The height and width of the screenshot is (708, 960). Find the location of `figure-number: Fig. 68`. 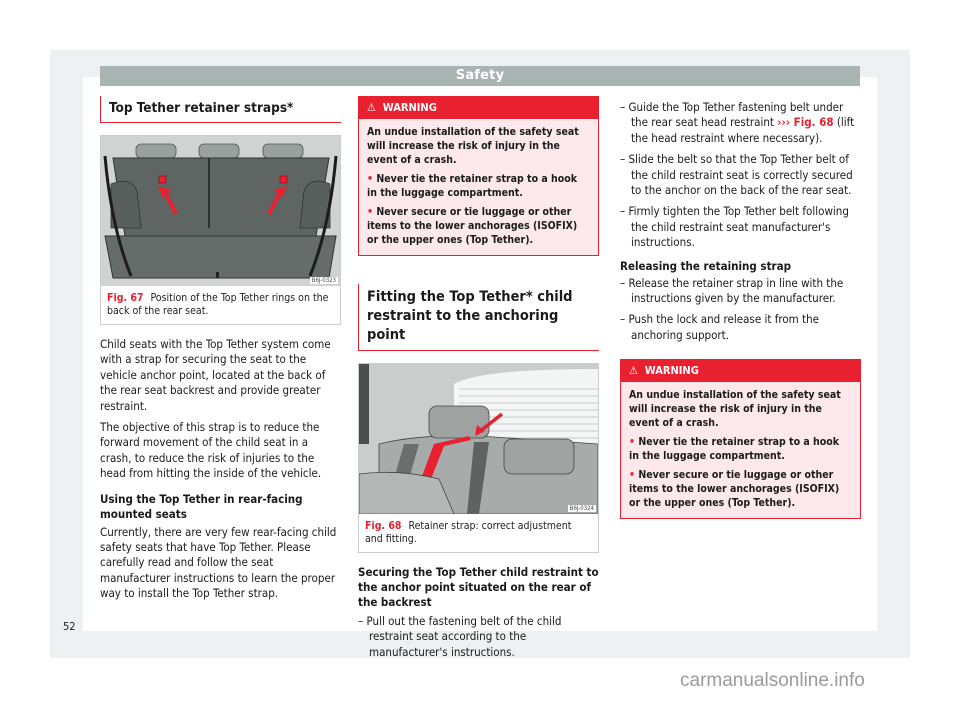

figure-number: Fig. 68 is located at coordinates (383, 526).